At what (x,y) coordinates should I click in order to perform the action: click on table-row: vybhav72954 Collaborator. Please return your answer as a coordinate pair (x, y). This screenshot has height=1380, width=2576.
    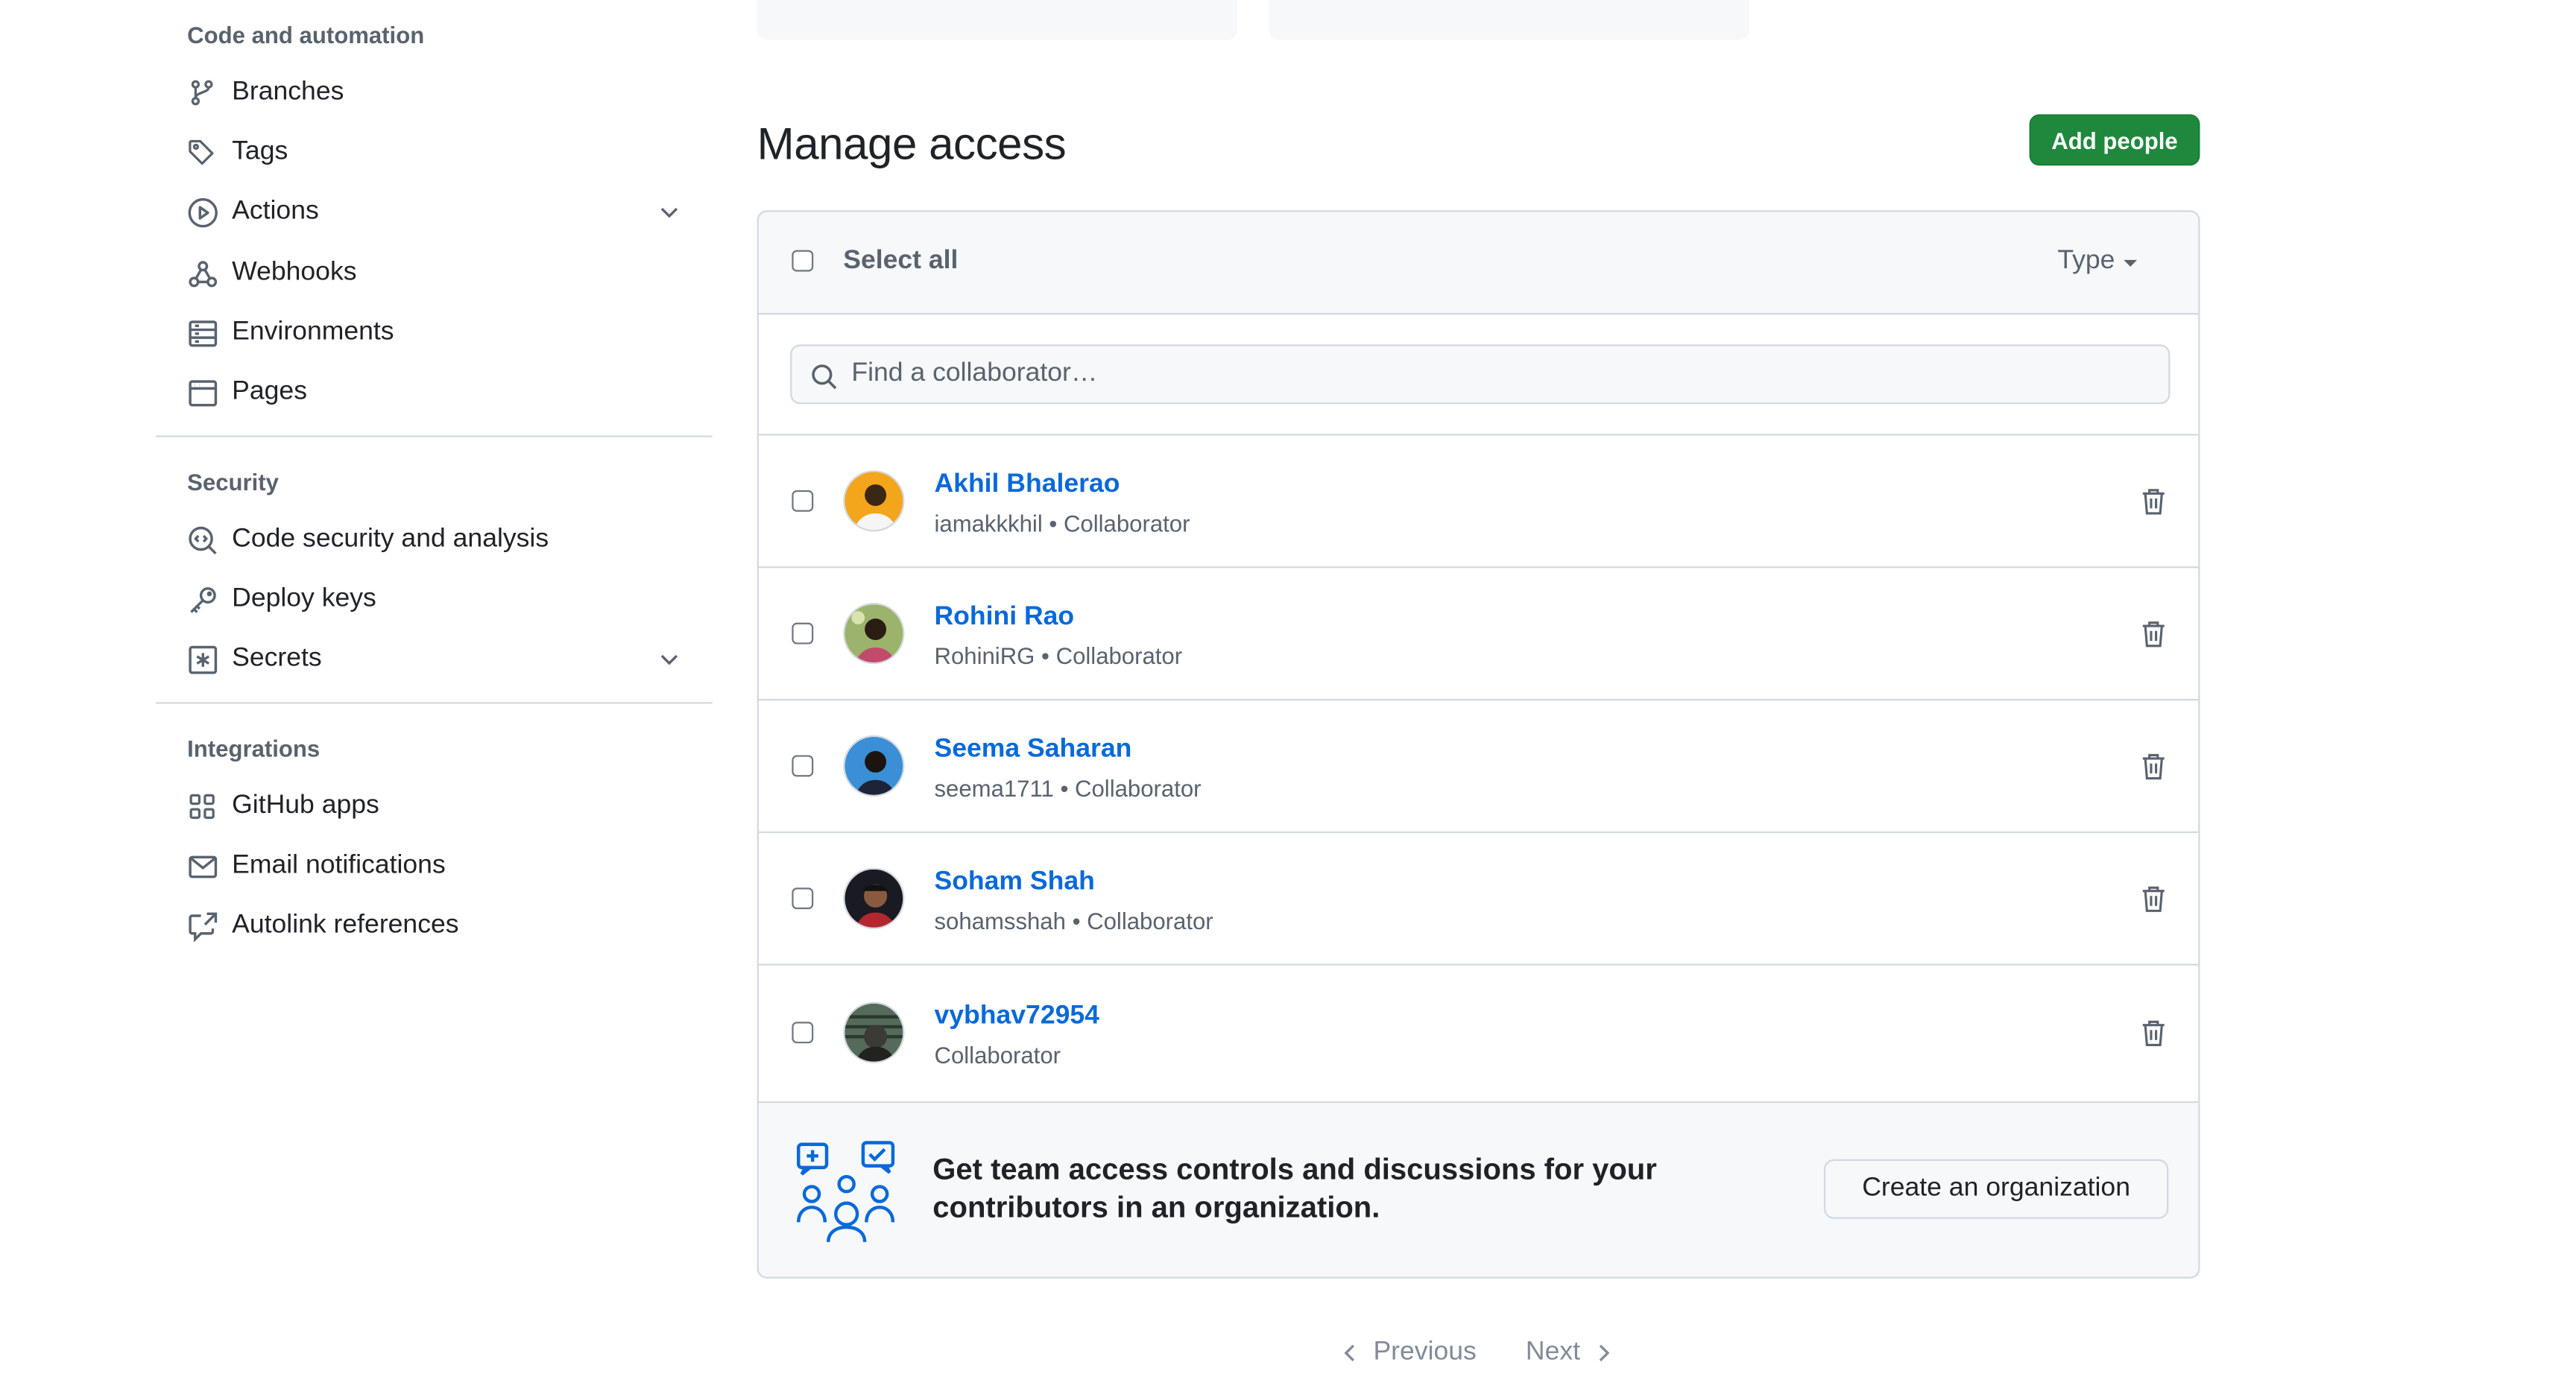
    Looking at the image, I should click on (1478, 1036).